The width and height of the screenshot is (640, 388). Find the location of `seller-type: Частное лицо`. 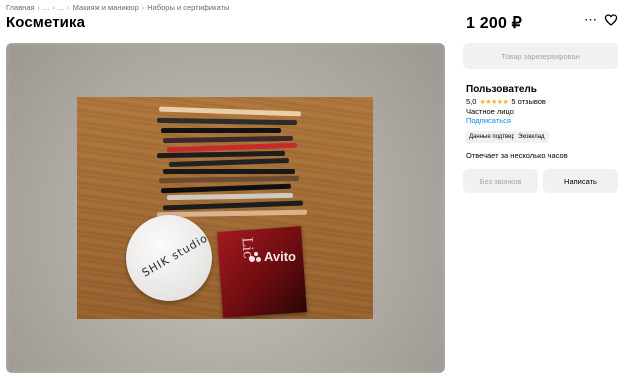

seller-type: Частное лицо is located at coordinates (490, 111).